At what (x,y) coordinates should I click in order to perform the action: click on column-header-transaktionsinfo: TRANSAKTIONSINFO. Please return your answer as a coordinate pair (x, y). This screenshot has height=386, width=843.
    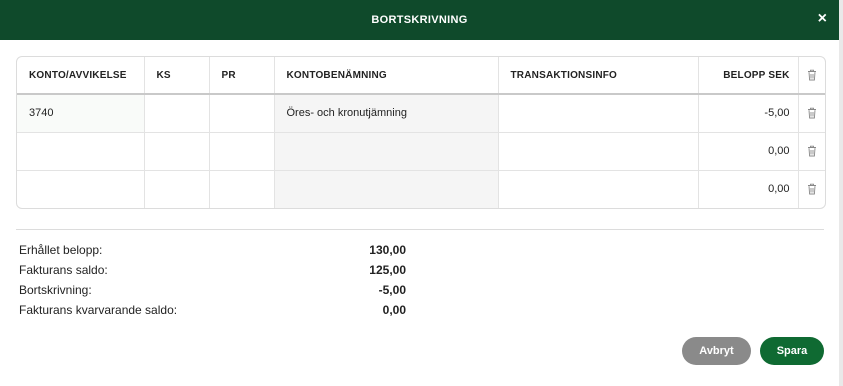
    Looking at the image, I should click on (598, 76).